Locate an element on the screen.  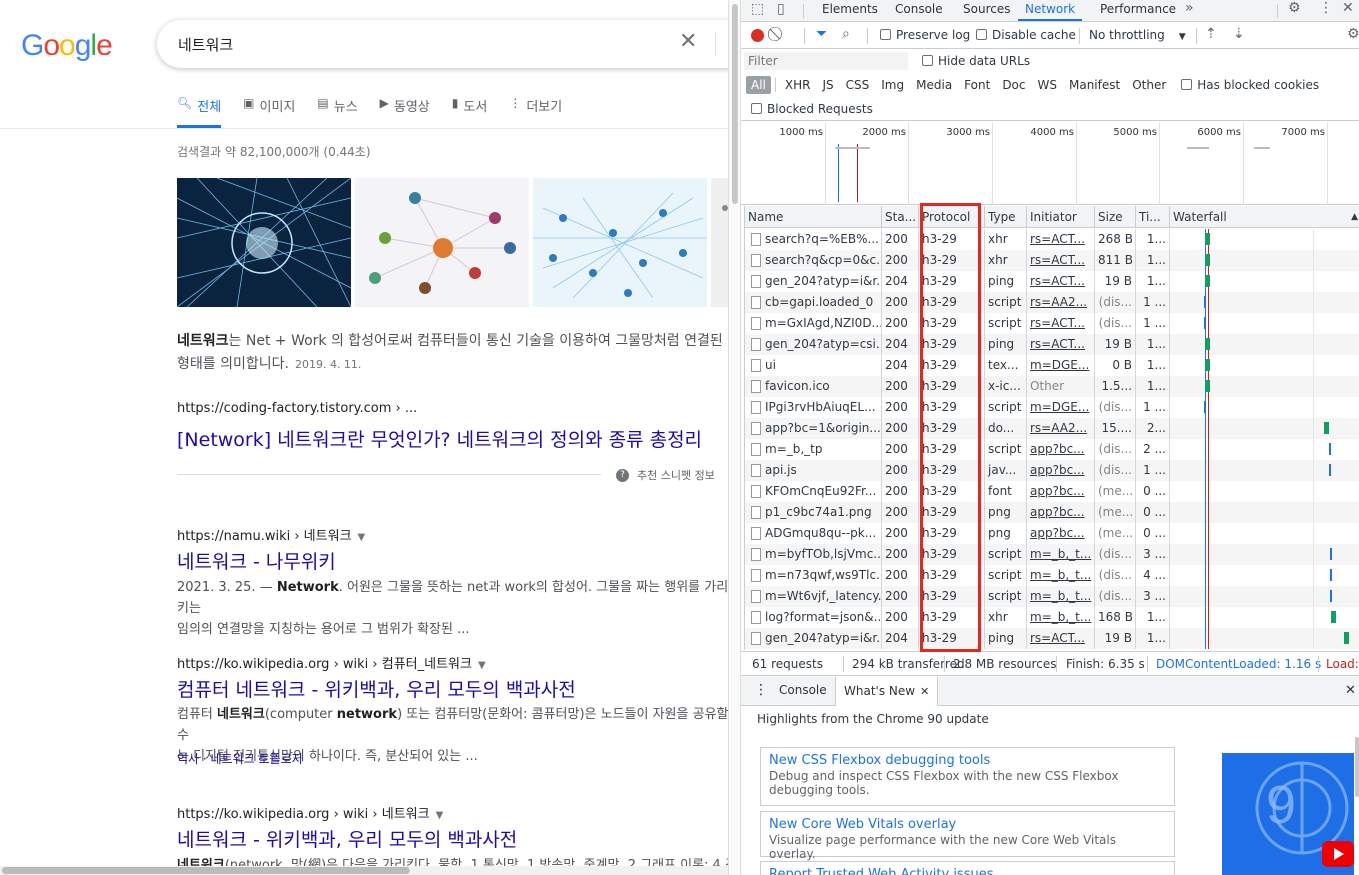
tab-videos: ▶ 동영상 is located at coordinates (405, 112).